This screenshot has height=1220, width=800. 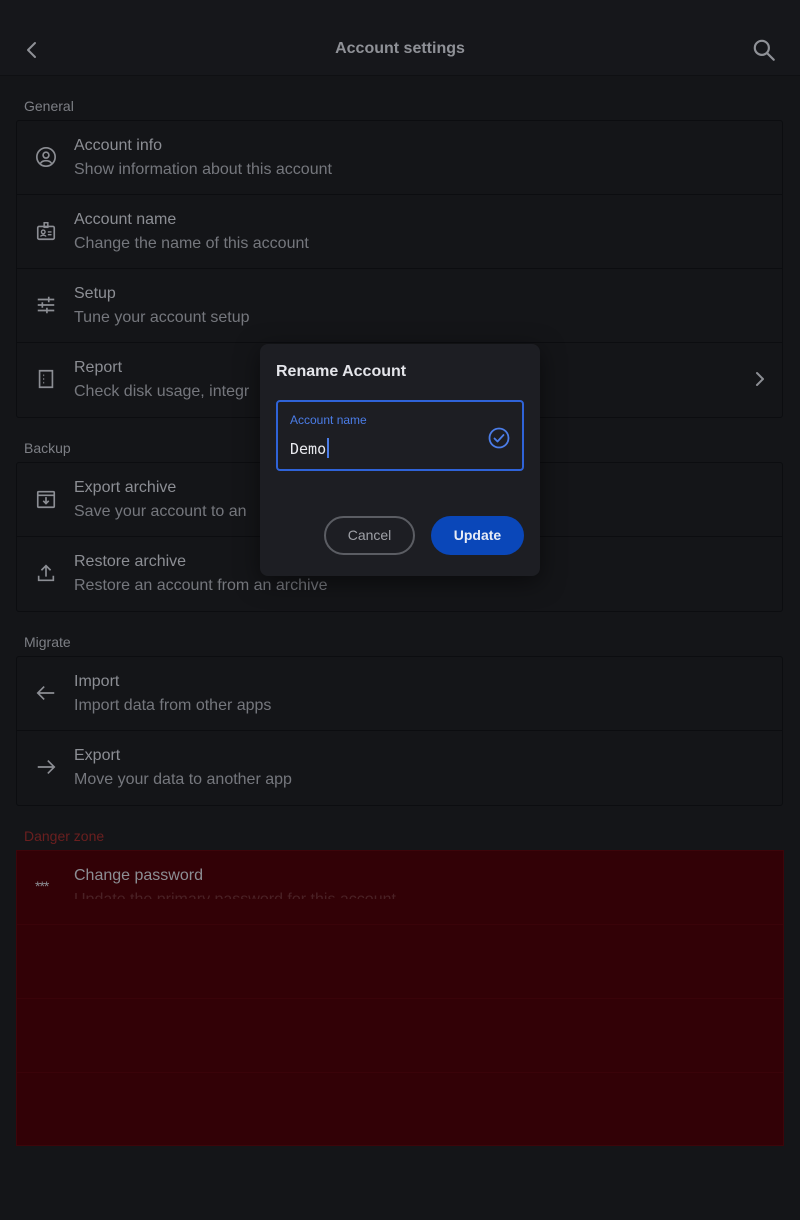 I want to click on item-subtitle: Import data from other apps, so click(x=173, y=705).